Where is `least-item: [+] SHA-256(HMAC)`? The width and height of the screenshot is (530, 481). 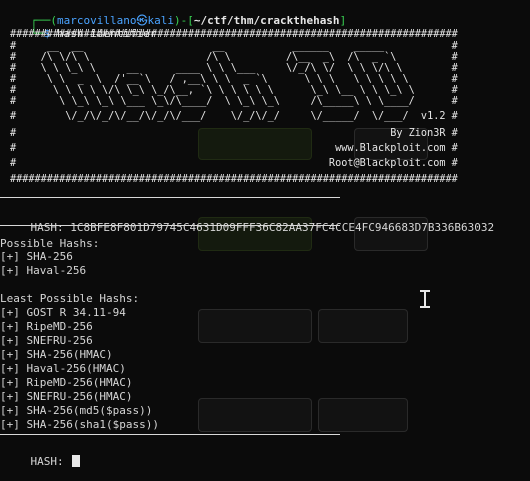
least-item: [+] SHA-256(HMAC) is located at coordinates (56, 354).